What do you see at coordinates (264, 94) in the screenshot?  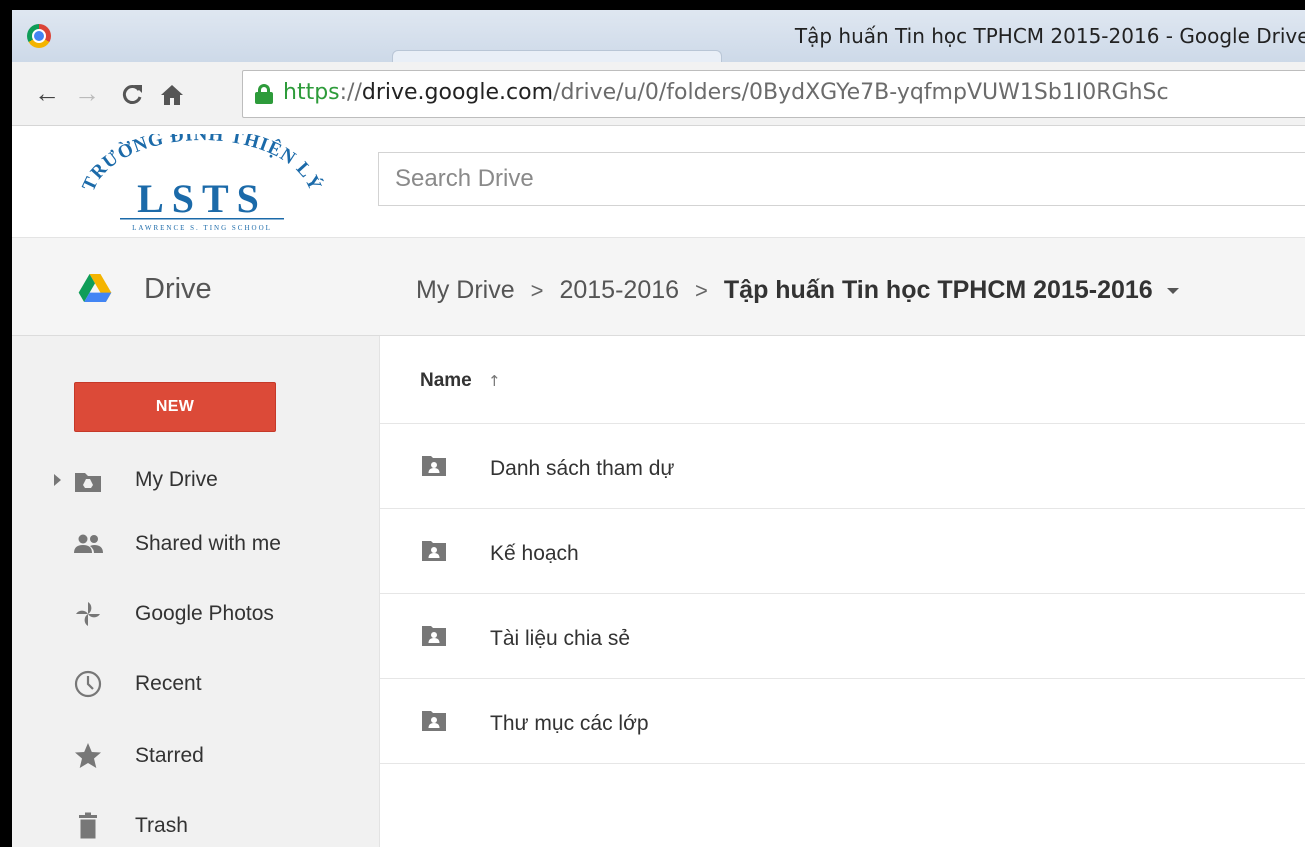 I see `lock-icon` at bounding box center [264, 94].